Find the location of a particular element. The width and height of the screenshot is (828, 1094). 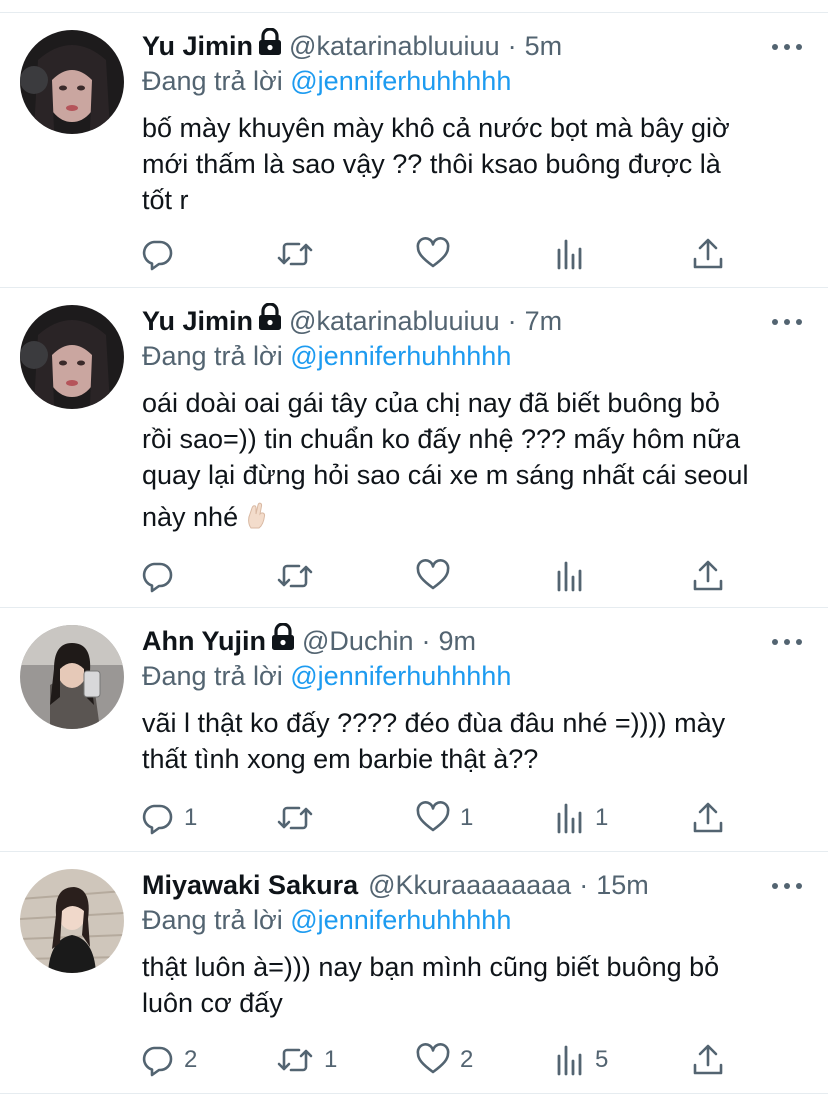

tweet-text-line: tốt r is located at coordinates (165, 200).